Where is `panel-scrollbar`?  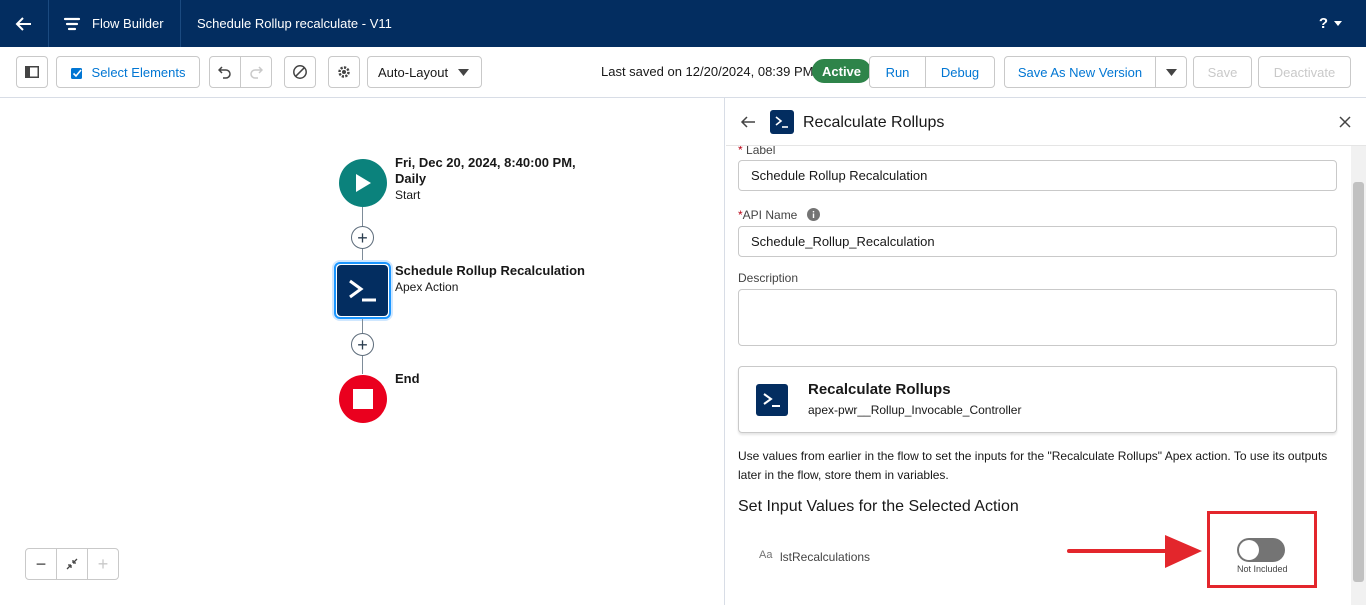
panel-scrollbar is located at coordinates (1358, 375).